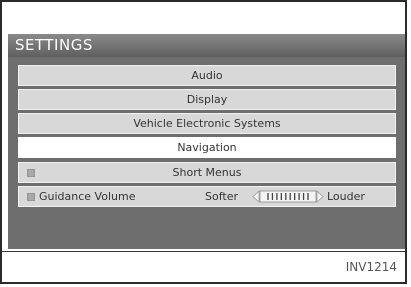 The width and height of the screenshot is (411, 287). Describe the element at coordinates (288, 196) in the screenshot. I see `volume-slider` at that location.